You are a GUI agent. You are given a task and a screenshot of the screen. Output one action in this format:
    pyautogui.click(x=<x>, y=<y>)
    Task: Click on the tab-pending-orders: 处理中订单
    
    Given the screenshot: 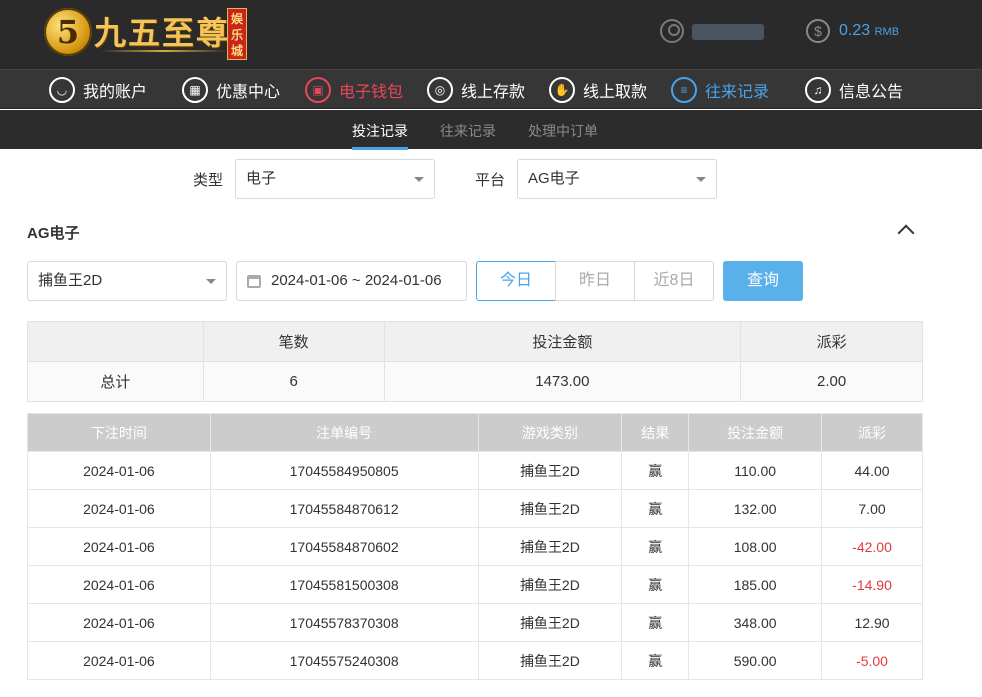 What is the action you would take?
    pyautogui.click(x=563, y=131)
    